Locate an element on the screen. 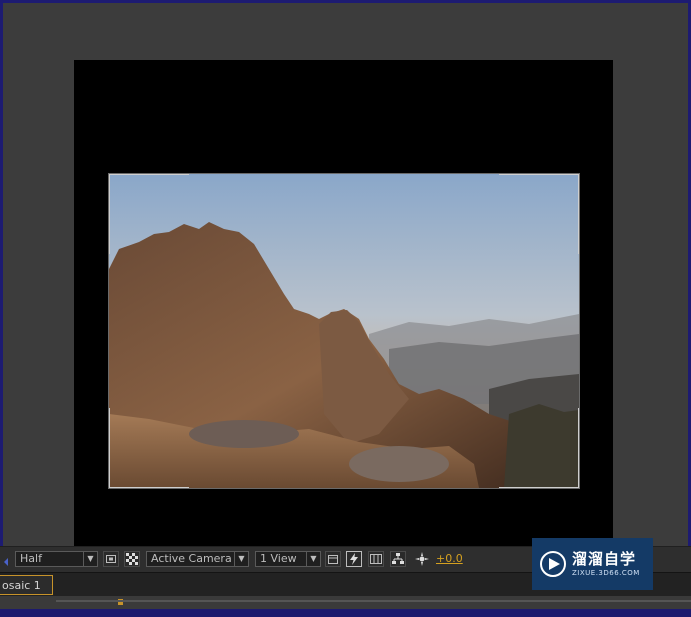 Image resolution: width=691 pixels, height=617 pixels. resolution-dropdown: Half ▼ is located at coordinates (56, 559).